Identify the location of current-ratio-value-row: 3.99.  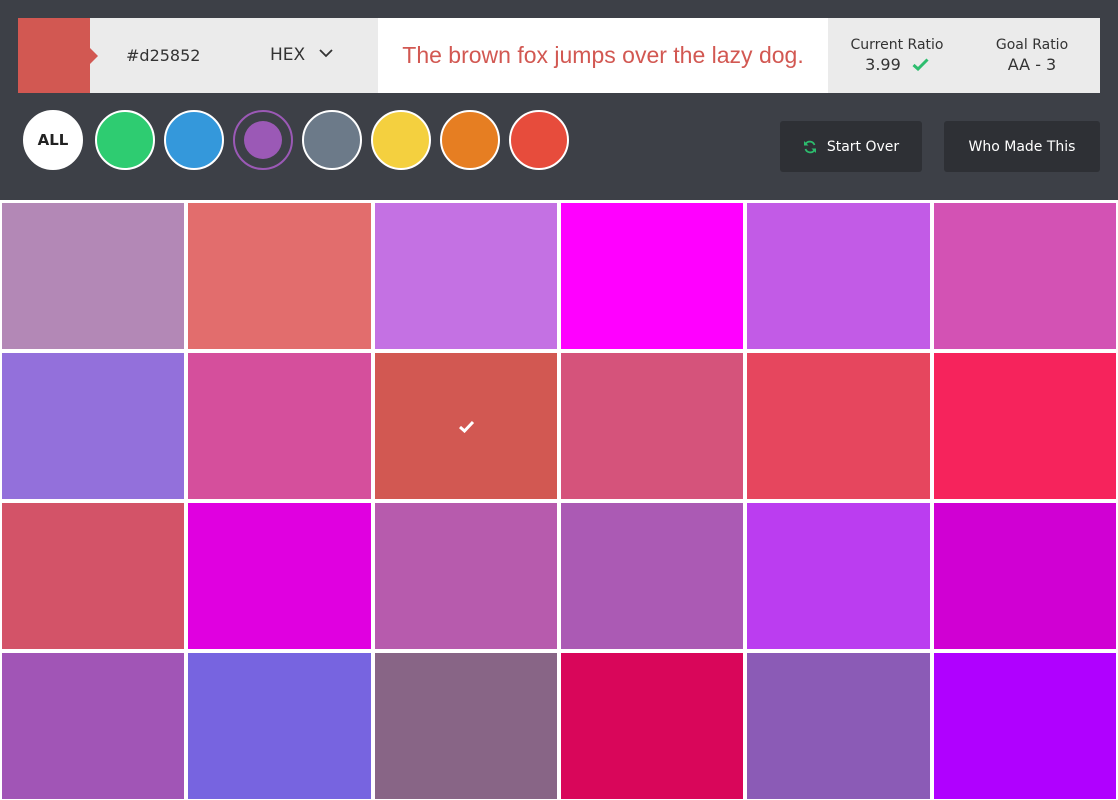
(897, 64).